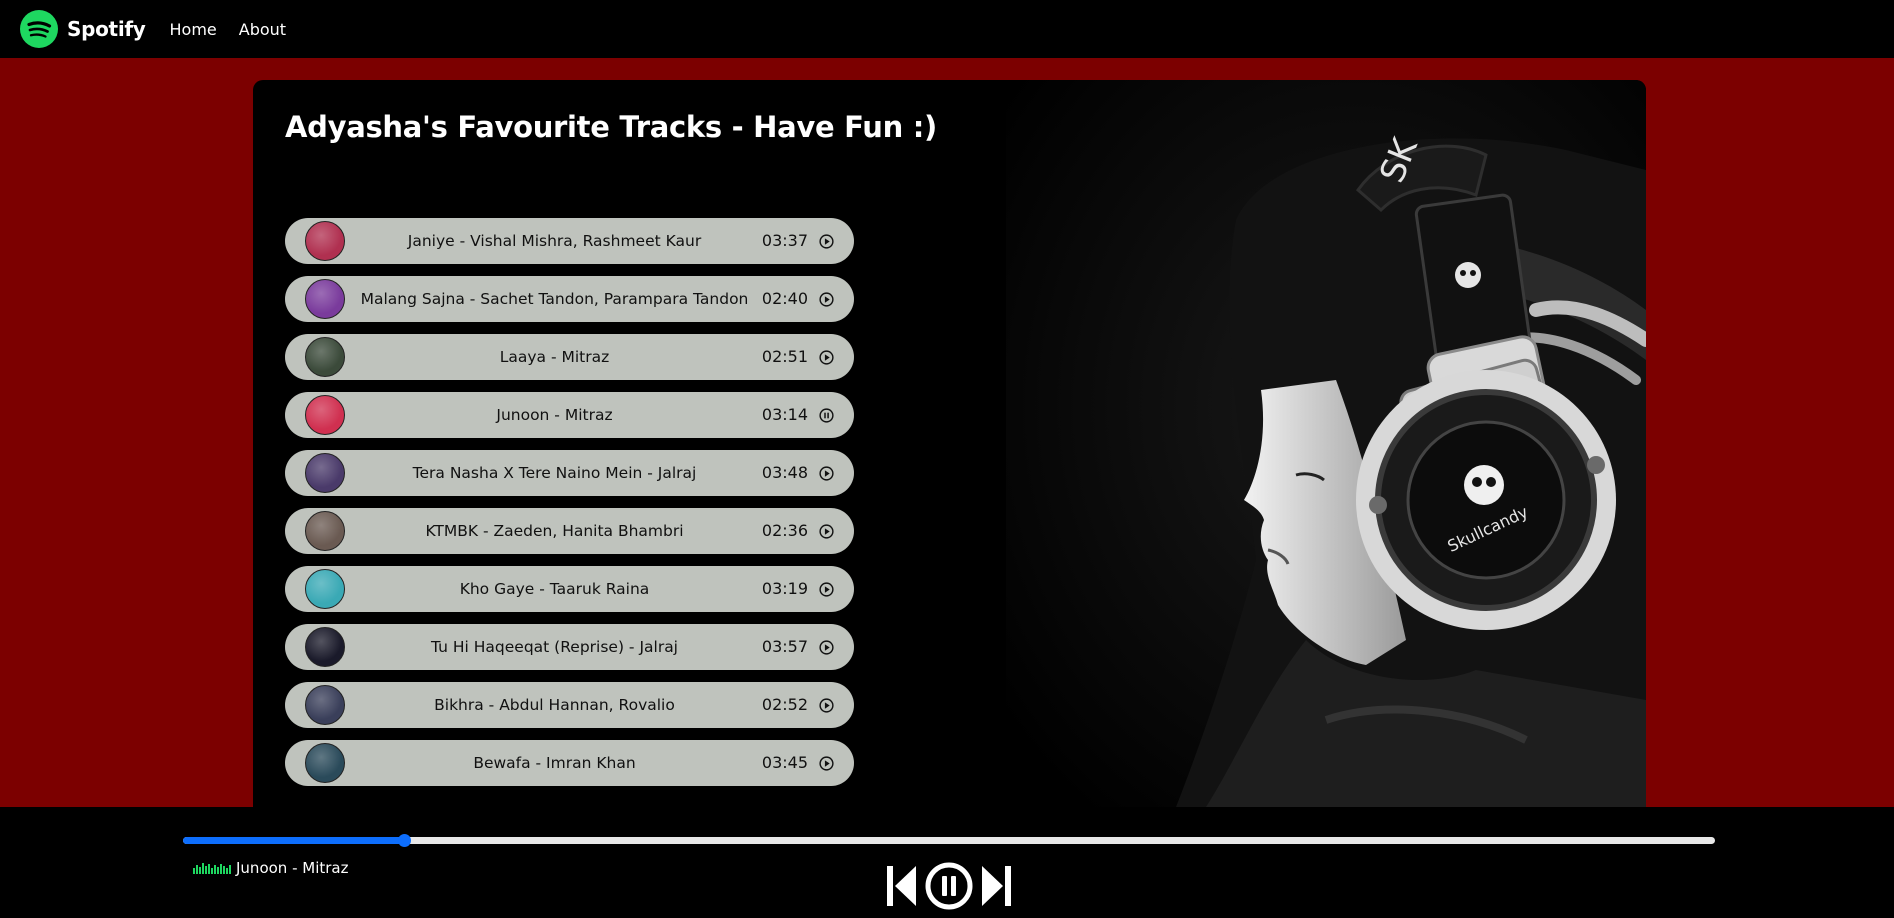 This screenshot has width=1894, height=918. What do you see at coordinates (784, 414) in the screenshot?
I see `song-duration: 03:14` at bounding box center [784, 414].